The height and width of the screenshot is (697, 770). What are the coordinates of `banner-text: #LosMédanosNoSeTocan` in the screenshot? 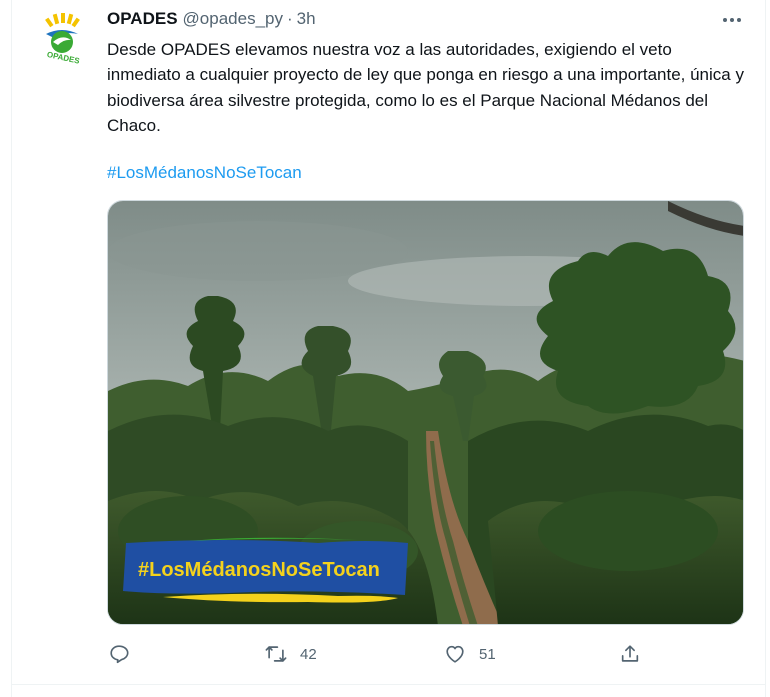 It's located at (259, 570).